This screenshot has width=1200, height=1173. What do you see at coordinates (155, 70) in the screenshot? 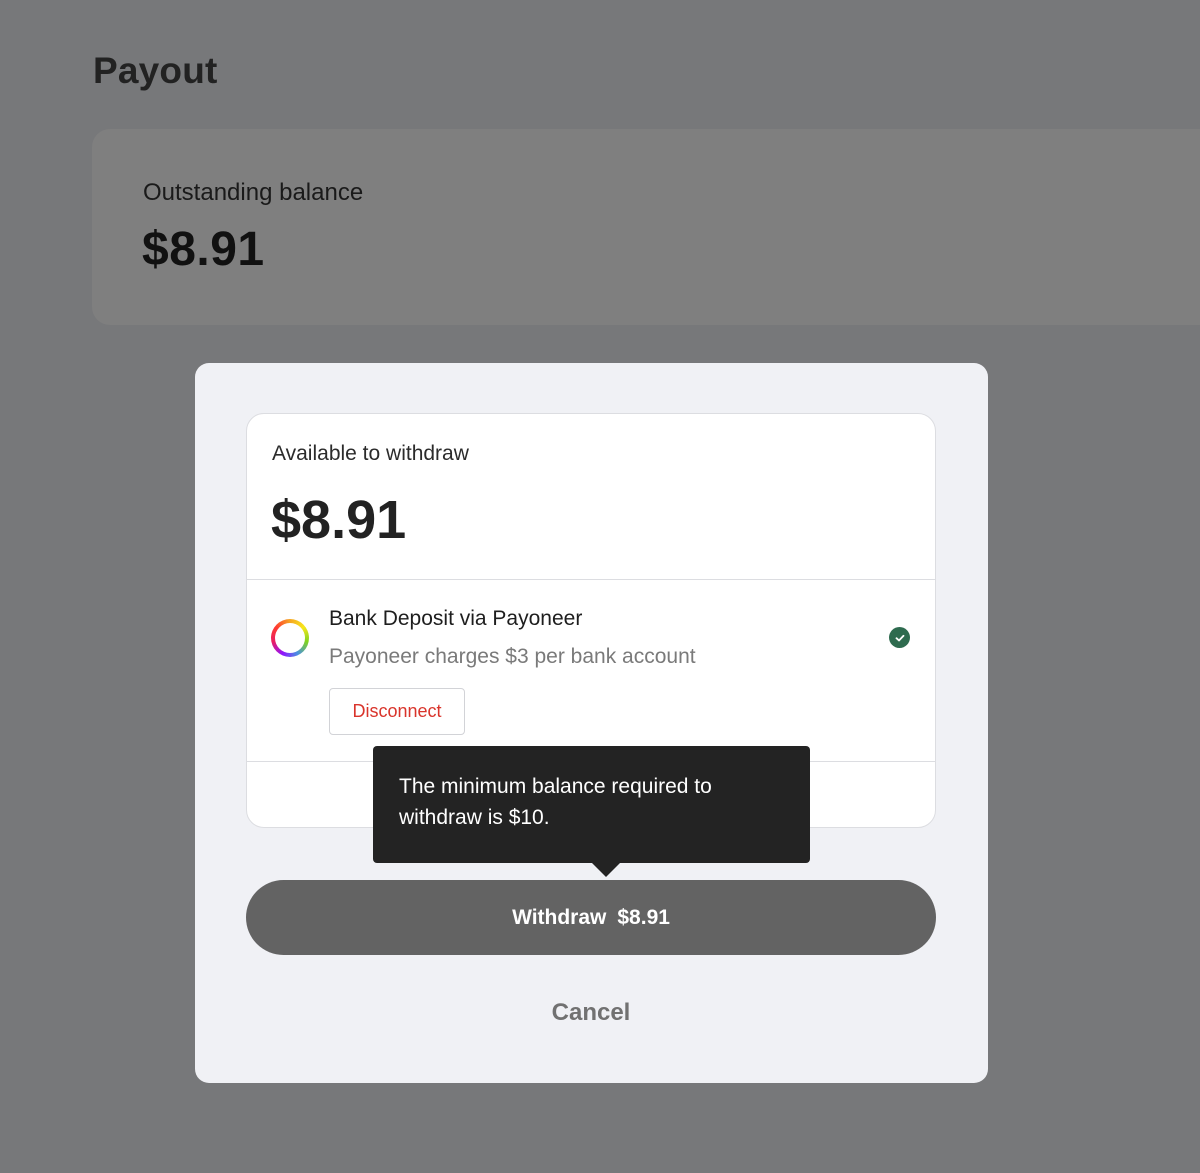
I see `page-title: Payout` at bounding box center [155, 70].